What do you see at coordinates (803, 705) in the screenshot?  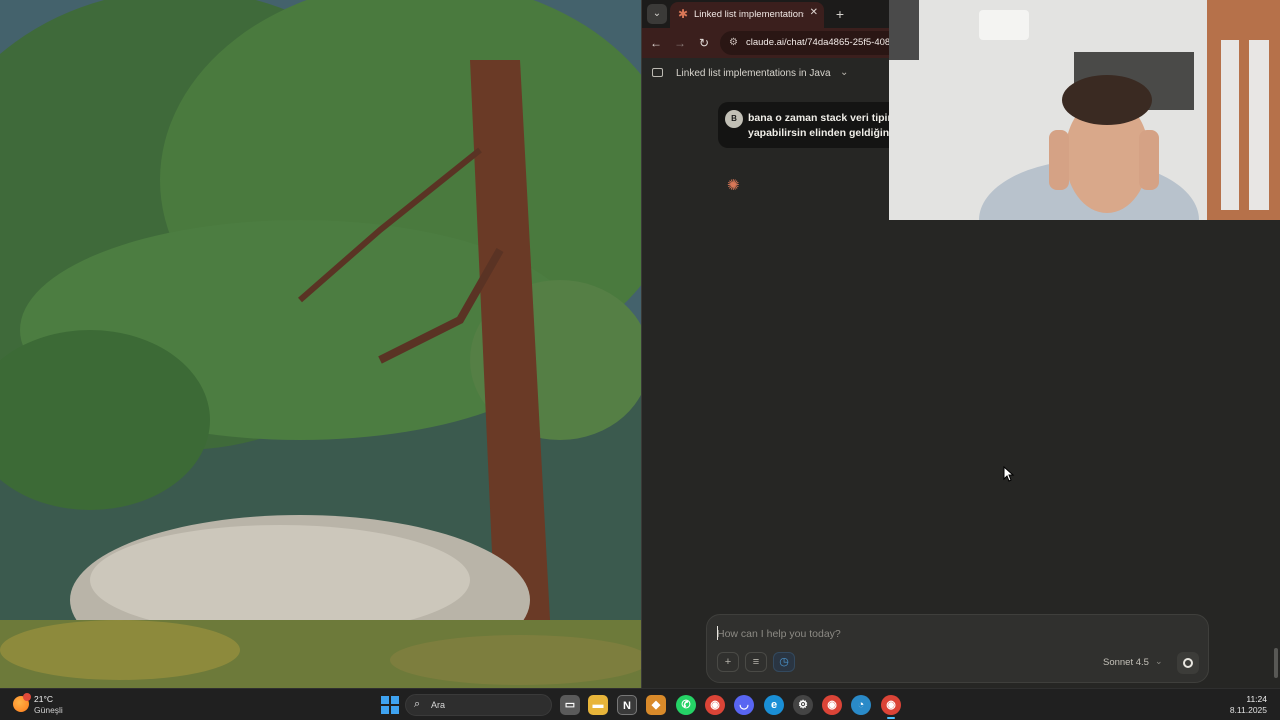 I see `settings-gear-icon: ⚙` at bounding box center [803, 705].